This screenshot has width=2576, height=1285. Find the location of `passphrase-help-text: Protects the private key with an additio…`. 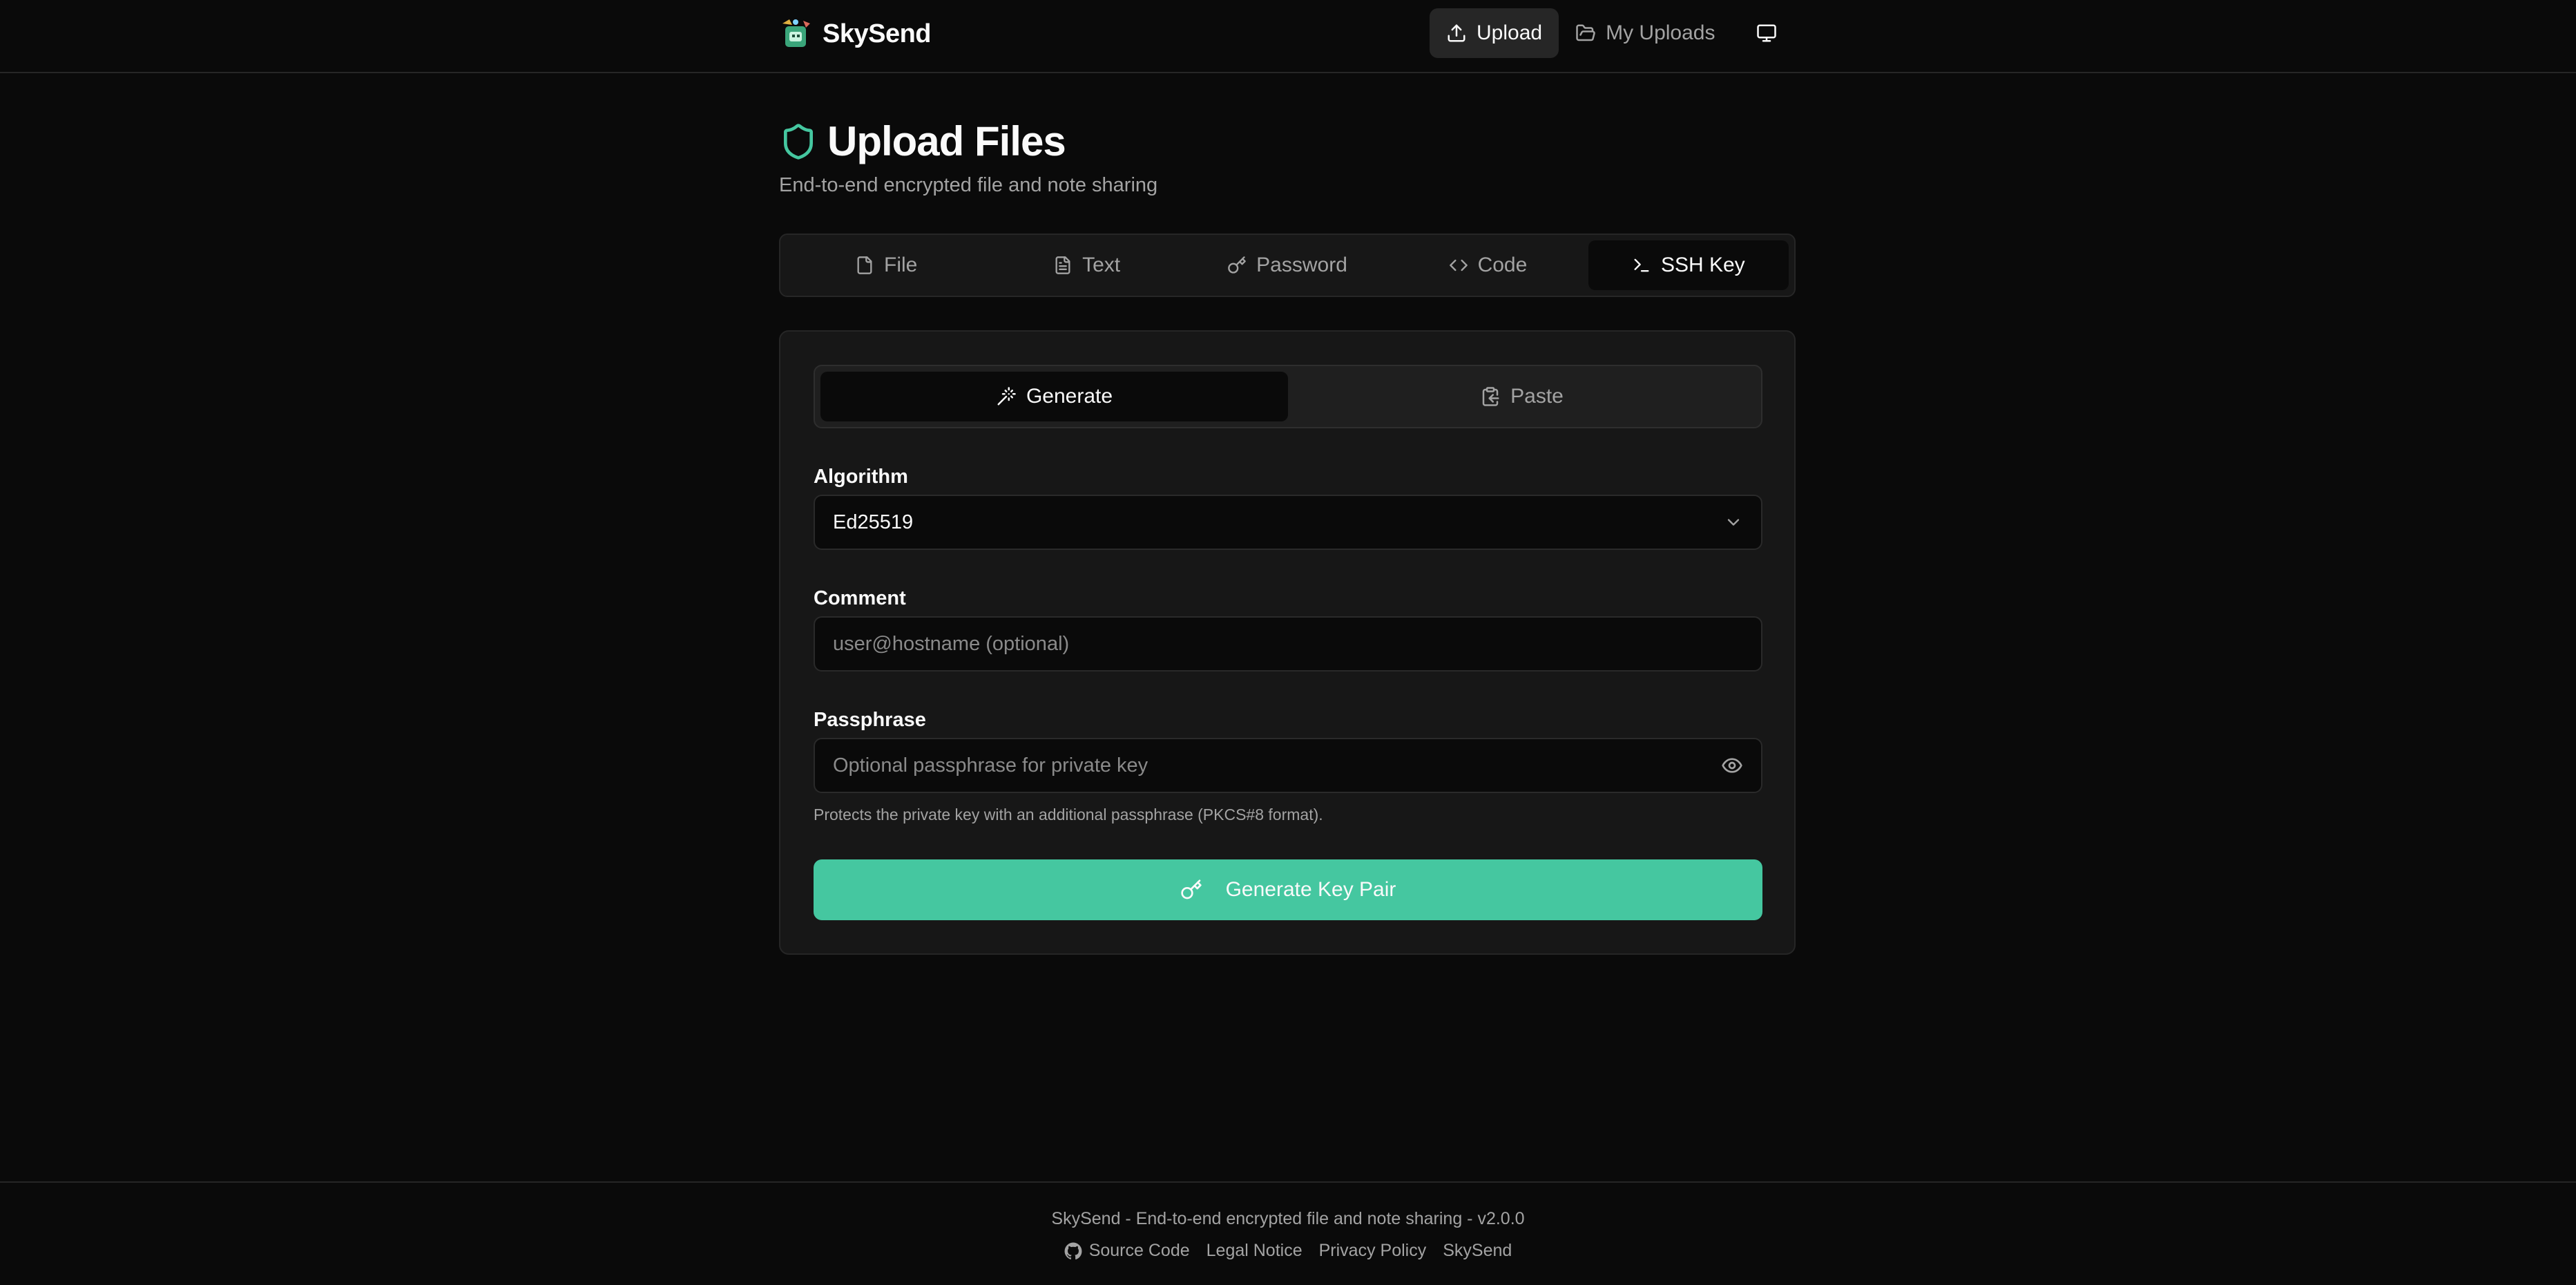

passphrase-help-text: Protects the private key with an additio… is located at coordinates (1068, 815).